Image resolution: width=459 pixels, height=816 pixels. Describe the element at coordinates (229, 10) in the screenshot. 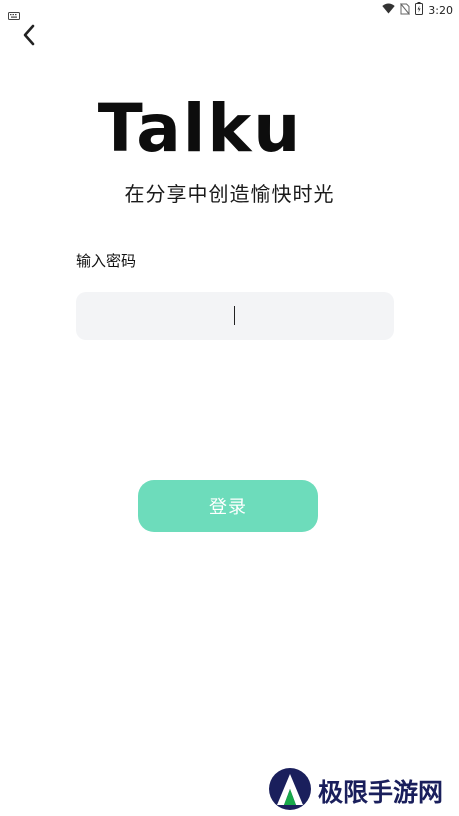

I see `status-bar: 3:20` at that location.